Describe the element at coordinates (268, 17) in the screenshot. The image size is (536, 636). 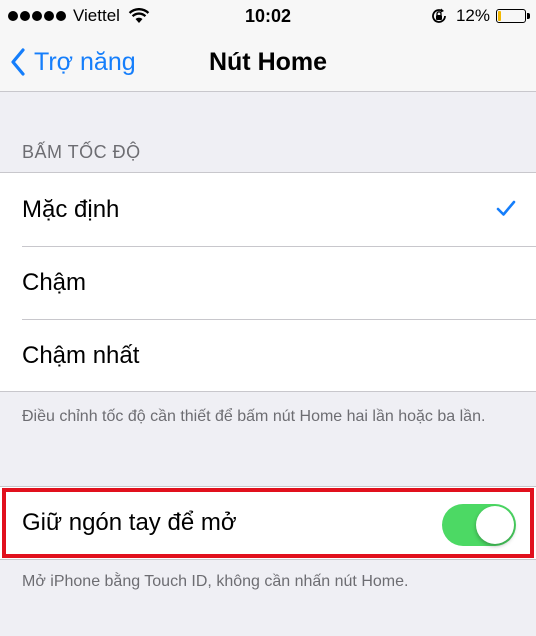
I see `status-bar: Viettel 10:02 12%` at that location.